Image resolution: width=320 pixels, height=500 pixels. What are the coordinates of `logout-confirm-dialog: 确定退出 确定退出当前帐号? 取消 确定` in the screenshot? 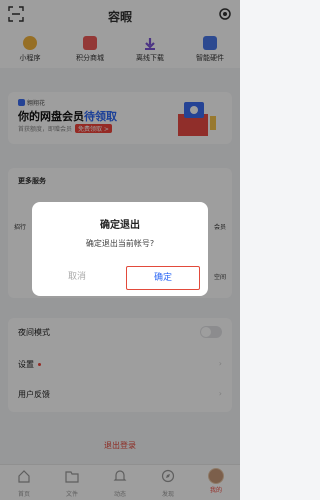 It's located at (120, 249).